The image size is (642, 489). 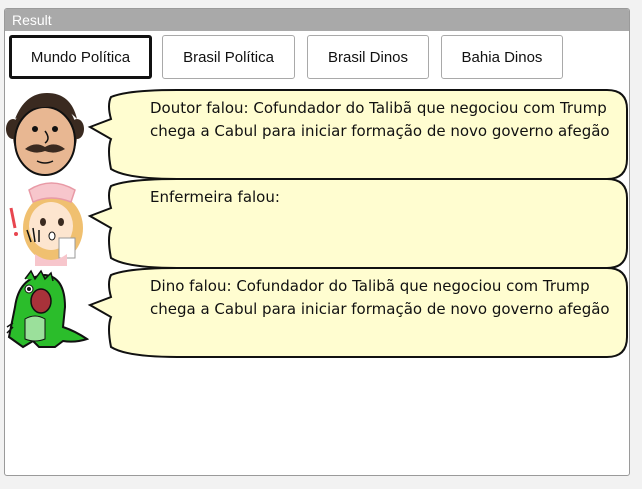 I want to click on dino-avatar-icon, so click(x=47, y=309).